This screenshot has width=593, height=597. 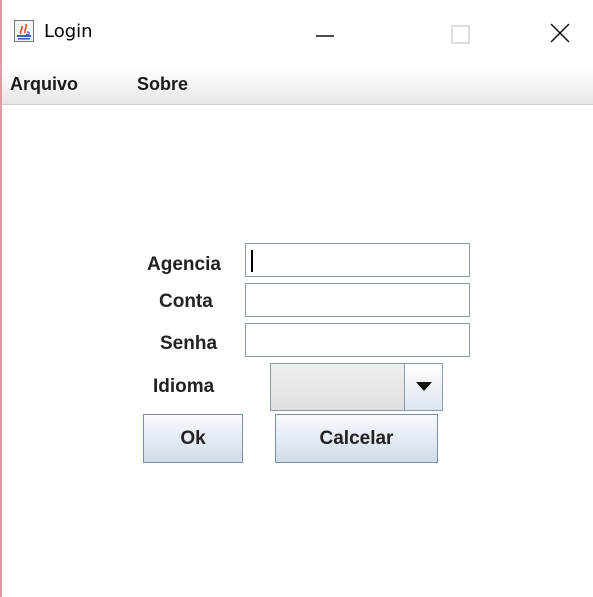 I want to click on close-button, so click(x=560, y=32).